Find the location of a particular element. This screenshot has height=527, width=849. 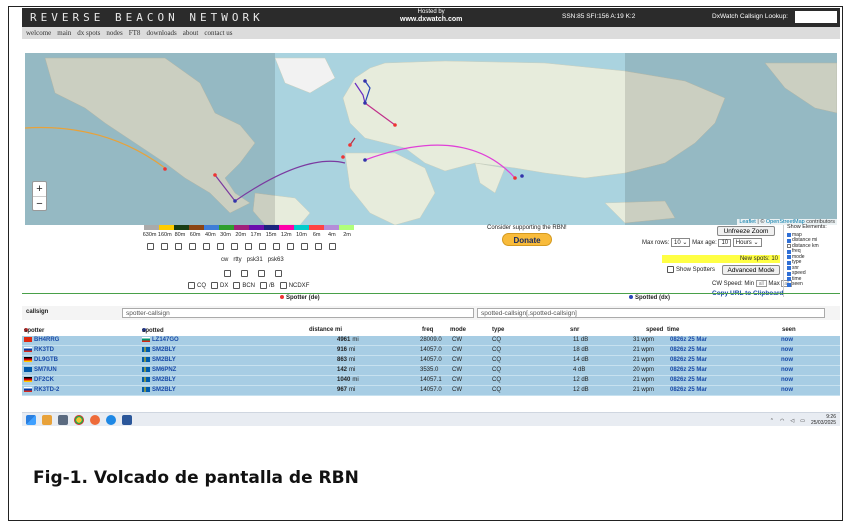

max-age-unit-select: Hours ⌄ is located at coordinates (747, 242).